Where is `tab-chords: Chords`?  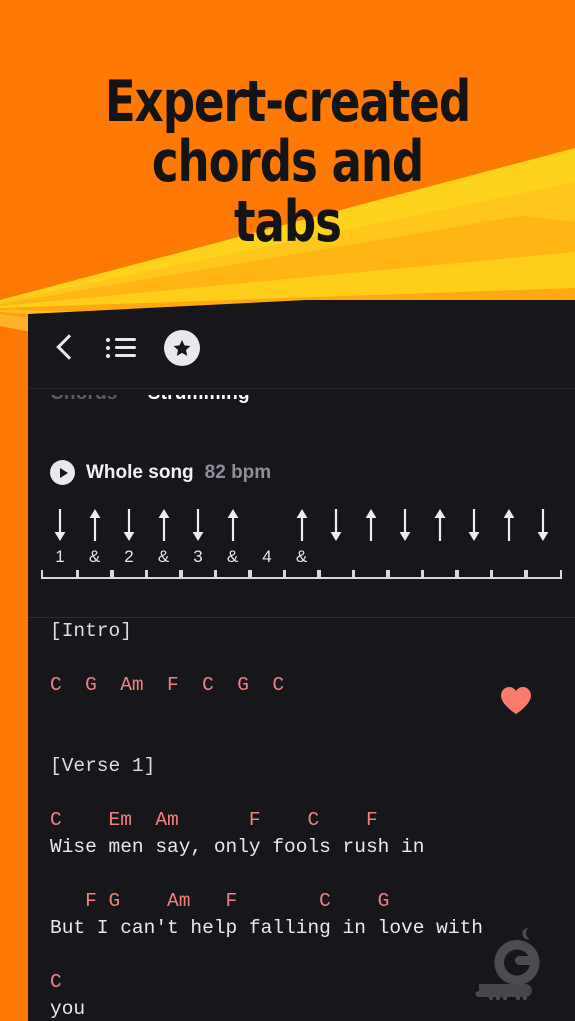
tab-chords: Chords is located at coordinates (84, 400).